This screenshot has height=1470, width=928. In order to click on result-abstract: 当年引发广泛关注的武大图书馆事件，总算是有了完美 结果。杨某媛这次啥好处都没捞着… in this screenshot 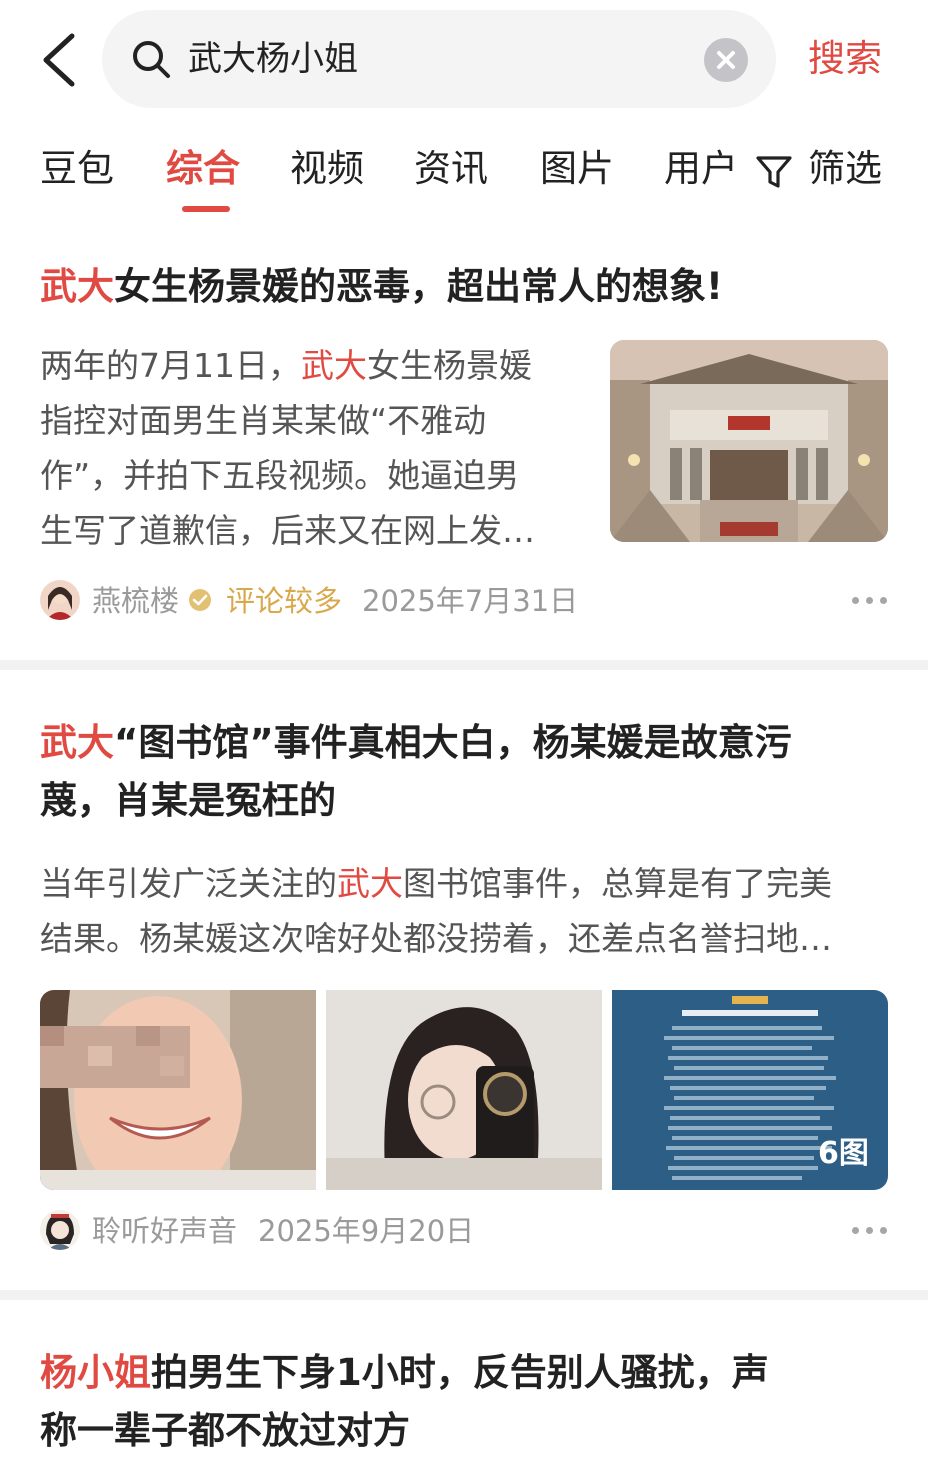, I will do `click(436, 911)`.